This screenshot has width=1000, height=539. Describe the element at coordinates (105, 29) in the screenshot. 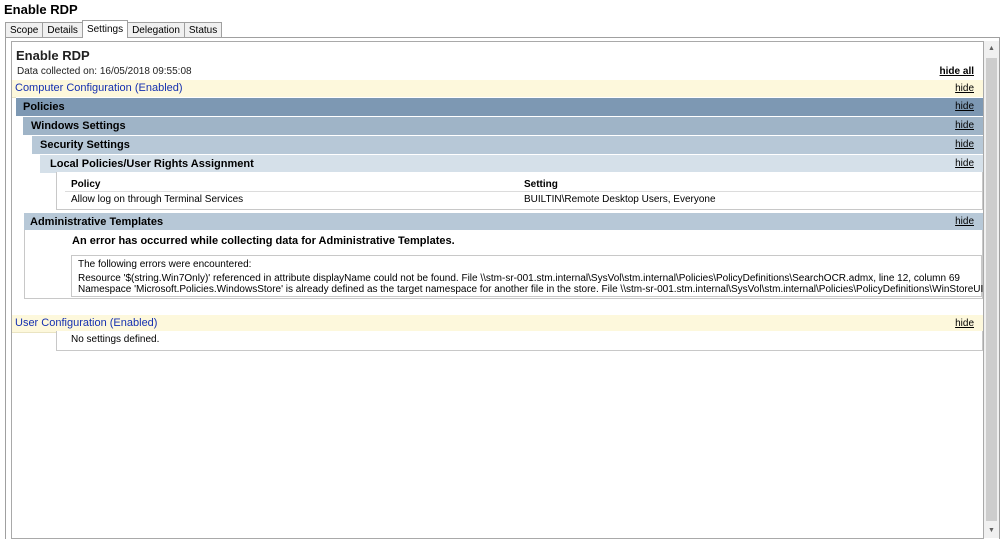

I see `tab-settings: Settings` at that location.